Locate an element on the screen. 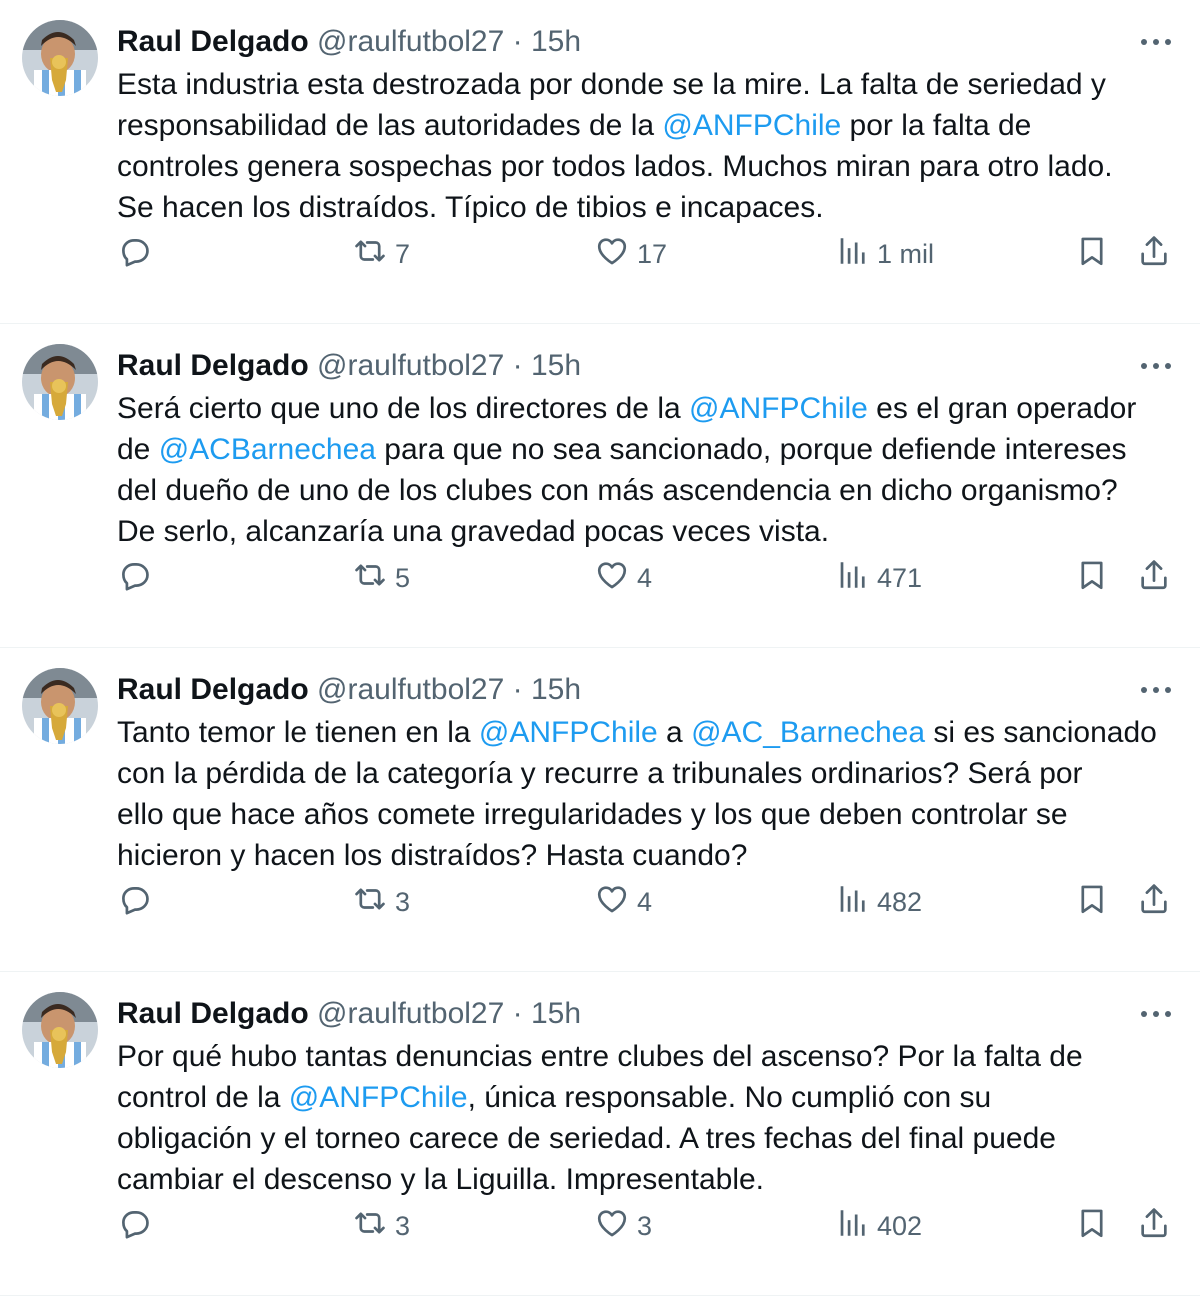 The image size is (1200, 1298). like-count: 3 is located at coordinates (645, 1225).